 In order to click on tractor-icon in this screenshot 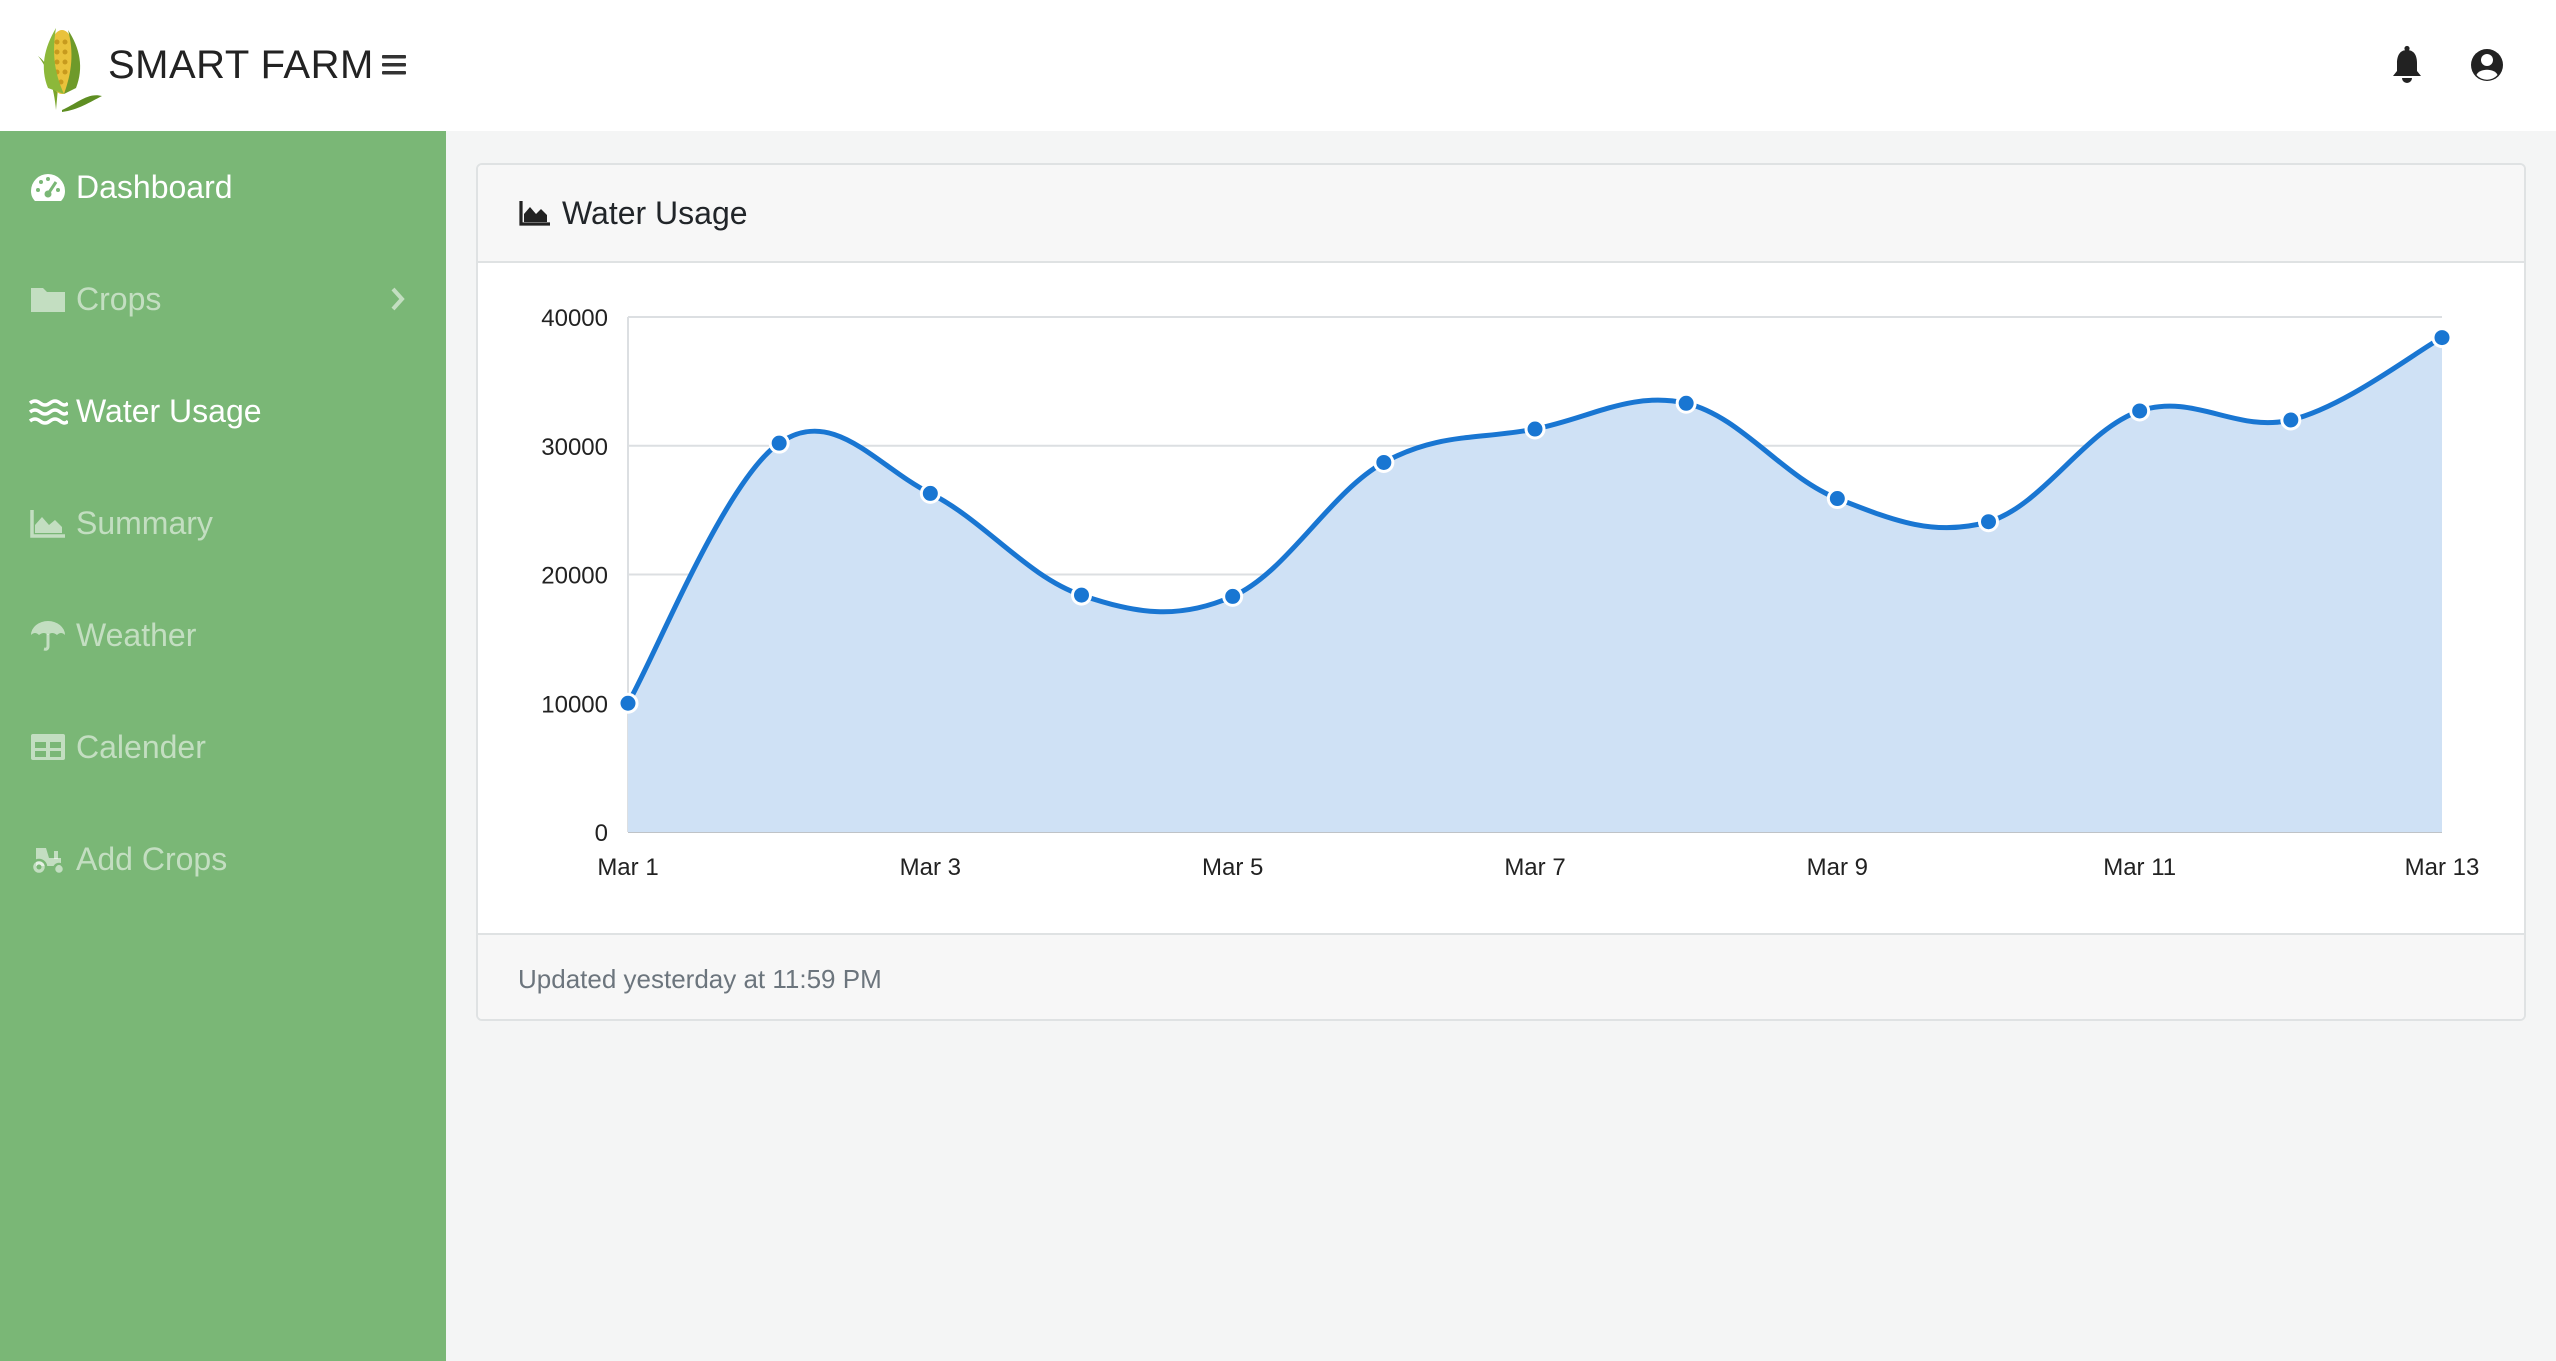, I will do `click(48, 862)`.